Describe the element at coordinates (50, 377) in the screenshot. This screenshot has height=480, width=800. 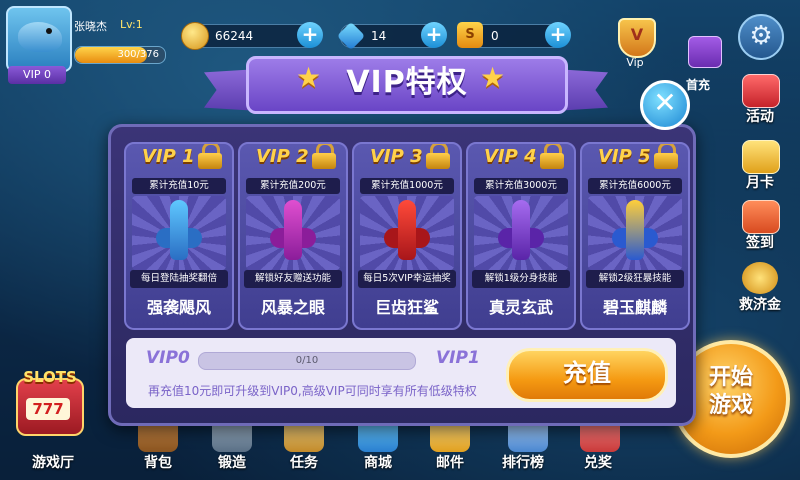
I see `slots-word: SLOTS` at that location.